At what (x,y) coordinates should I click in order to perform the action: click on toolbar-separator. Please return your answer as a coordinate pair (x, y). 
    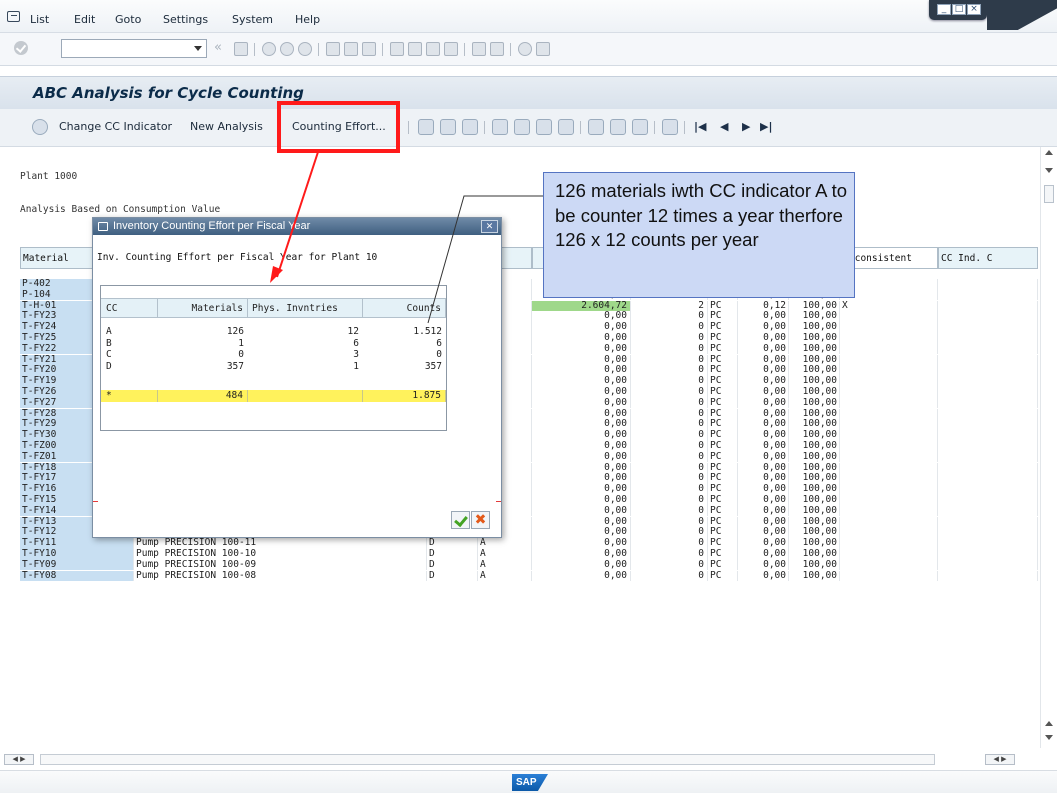
    Looking at the image, I should click on (382, 49).